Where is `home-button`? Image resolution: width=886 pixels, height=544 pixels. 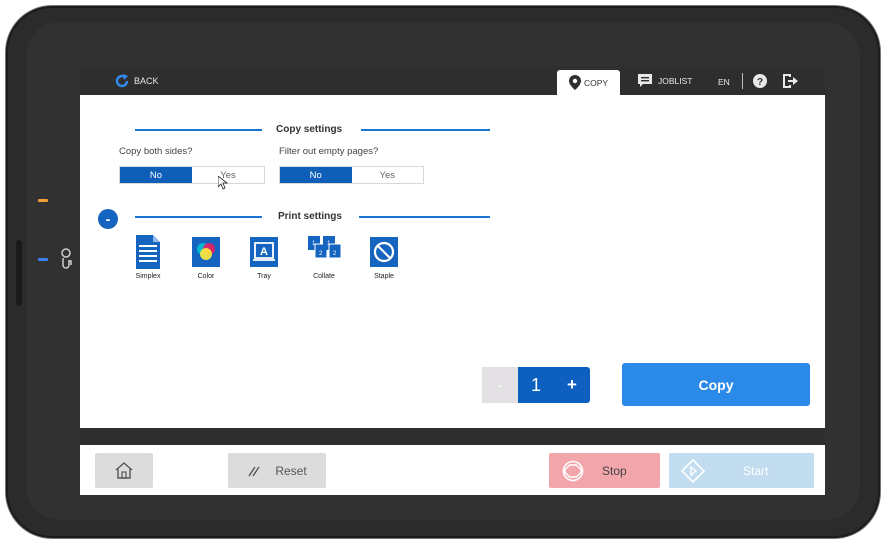 home-button is located at coordinates (124, 470).